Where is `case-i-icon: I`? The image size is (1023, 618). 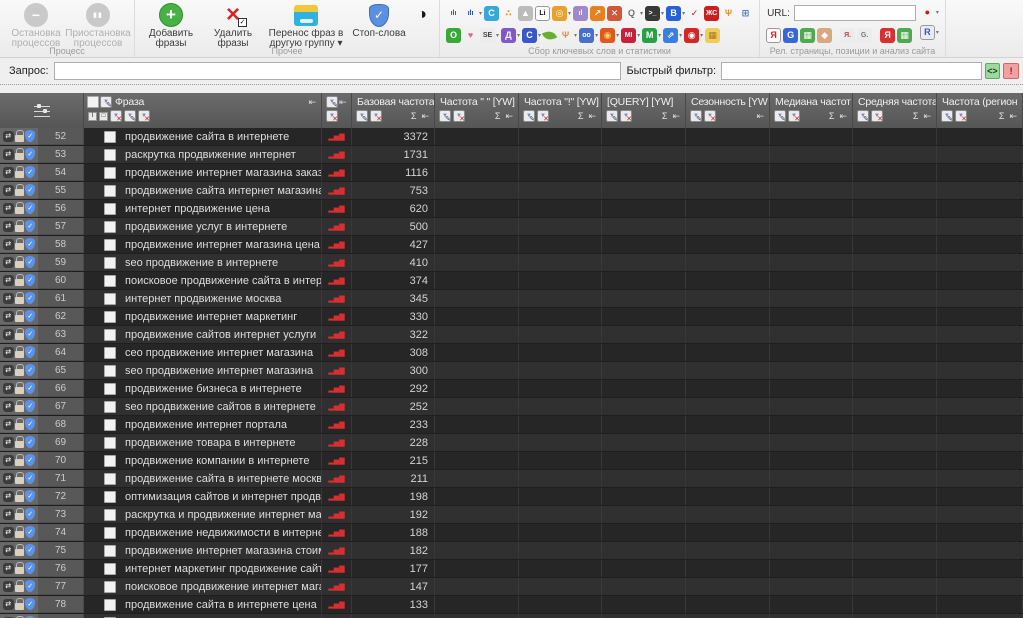
case-i-icon: I is located at coordinates (92, 116).